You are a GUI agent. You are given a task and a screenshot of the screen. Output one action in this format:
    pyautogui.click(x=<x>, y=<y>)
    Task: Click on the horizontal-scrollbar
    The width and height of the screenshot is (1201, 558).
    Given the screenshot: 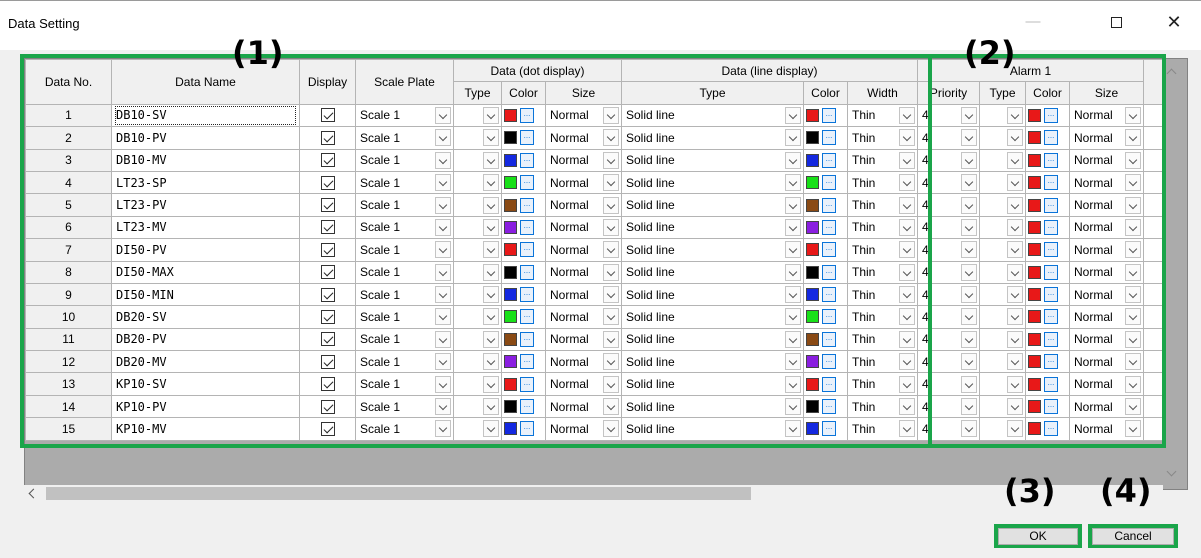 What is the action you would take?
    pyautogui.click(x=593, y=493)
    